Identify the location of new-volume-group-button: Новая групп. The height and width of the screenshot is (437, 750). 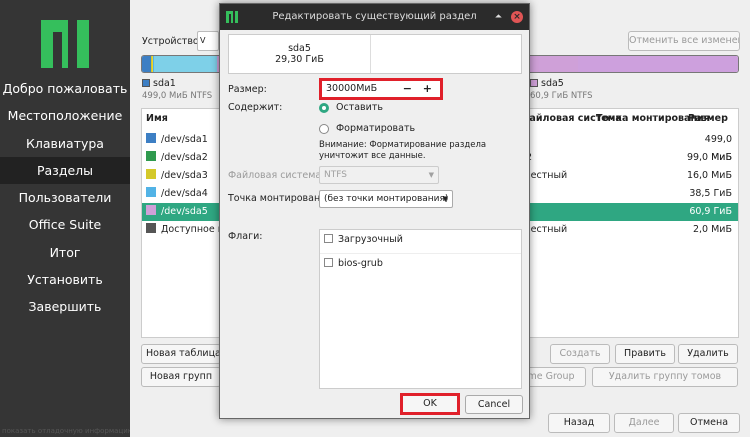
(181, 377).